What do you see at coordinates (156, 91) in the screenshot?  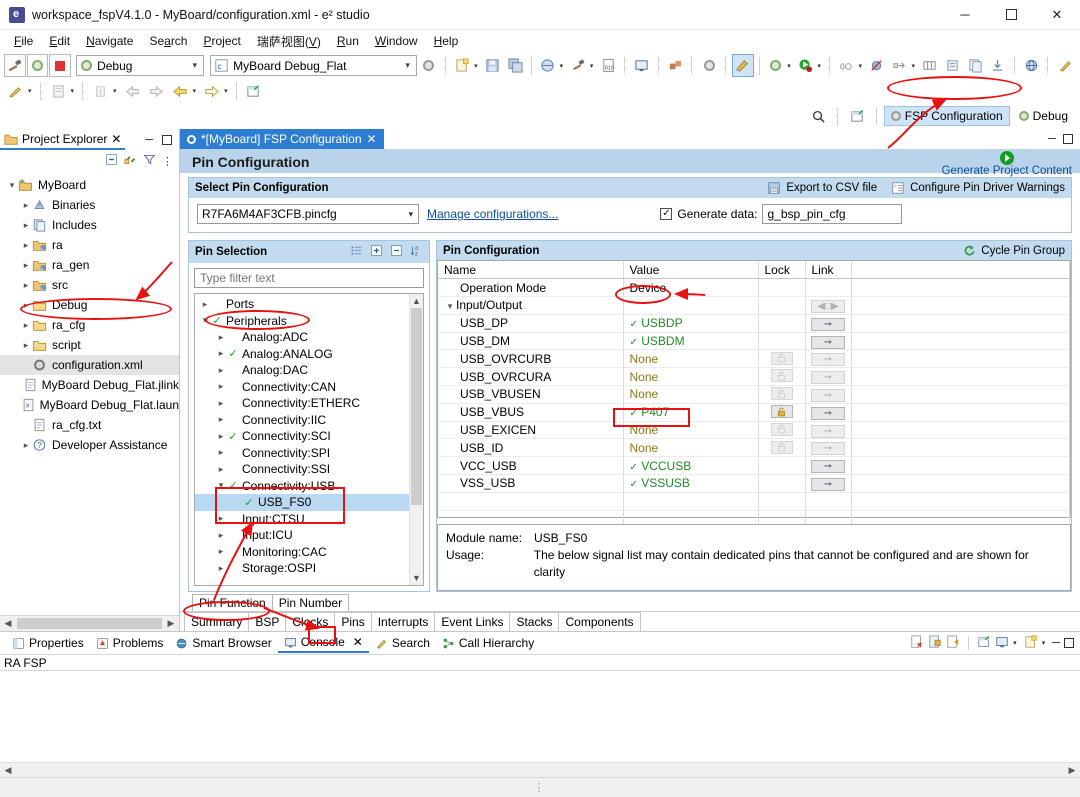 I see `forward-icon` at bounding box center [156, 91].